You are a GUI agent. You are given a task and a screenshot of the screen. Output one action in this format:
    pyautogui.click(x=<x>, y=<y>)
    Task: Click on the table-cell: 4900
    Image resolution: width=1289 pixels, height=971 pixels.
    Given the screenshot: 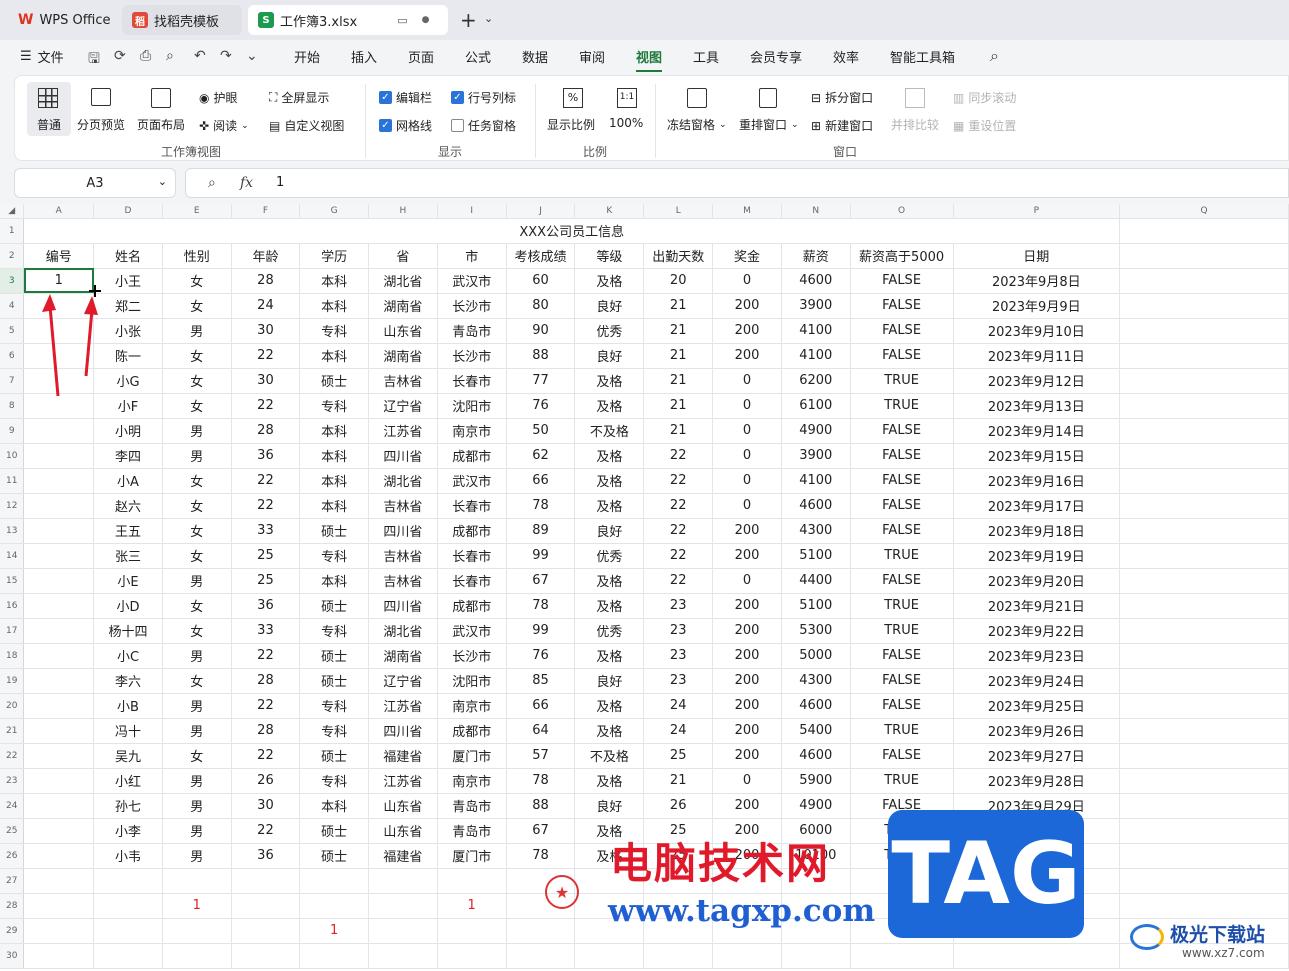 What is the action you would take?
    pyautogui.click(x=816, y=806)
    